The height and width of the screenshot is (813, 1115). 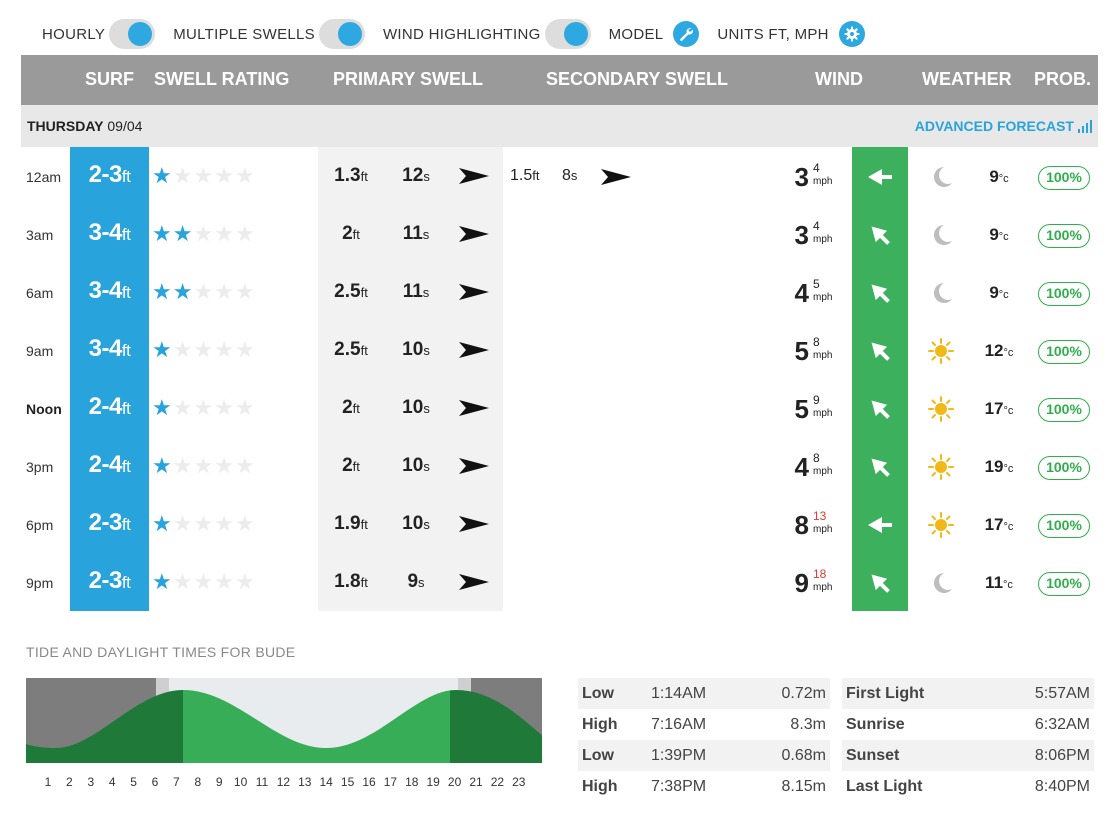 What do you see at coordinates (791, 34) in the screenshot?
I see `units-button: UNITS FT, MPH` at bounding box center [791, 34].